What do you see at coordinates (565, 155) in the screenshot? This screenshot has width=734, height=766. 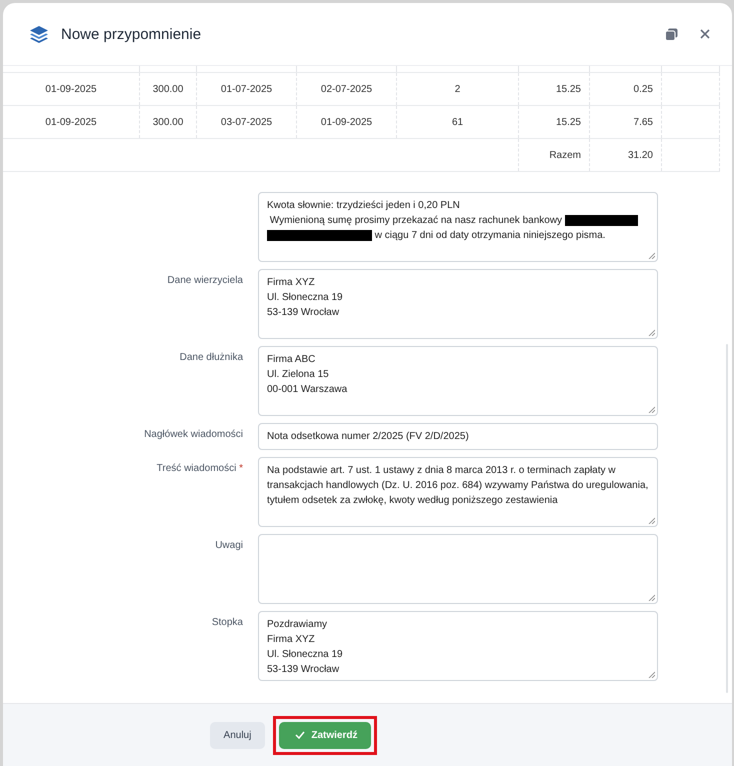 I see `total-label: Razem` at bounding box center [565, 155].